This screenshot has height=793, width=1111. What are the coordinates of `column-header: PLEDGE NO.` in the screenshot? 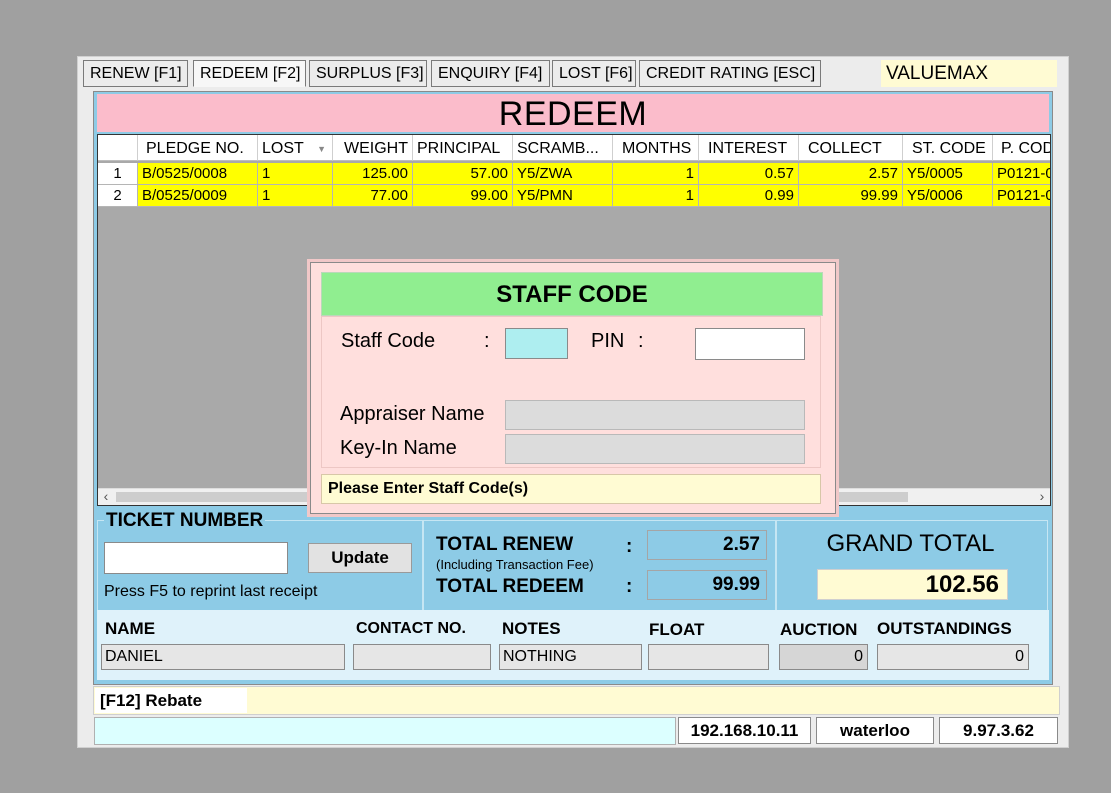 It's located at (198, 148).